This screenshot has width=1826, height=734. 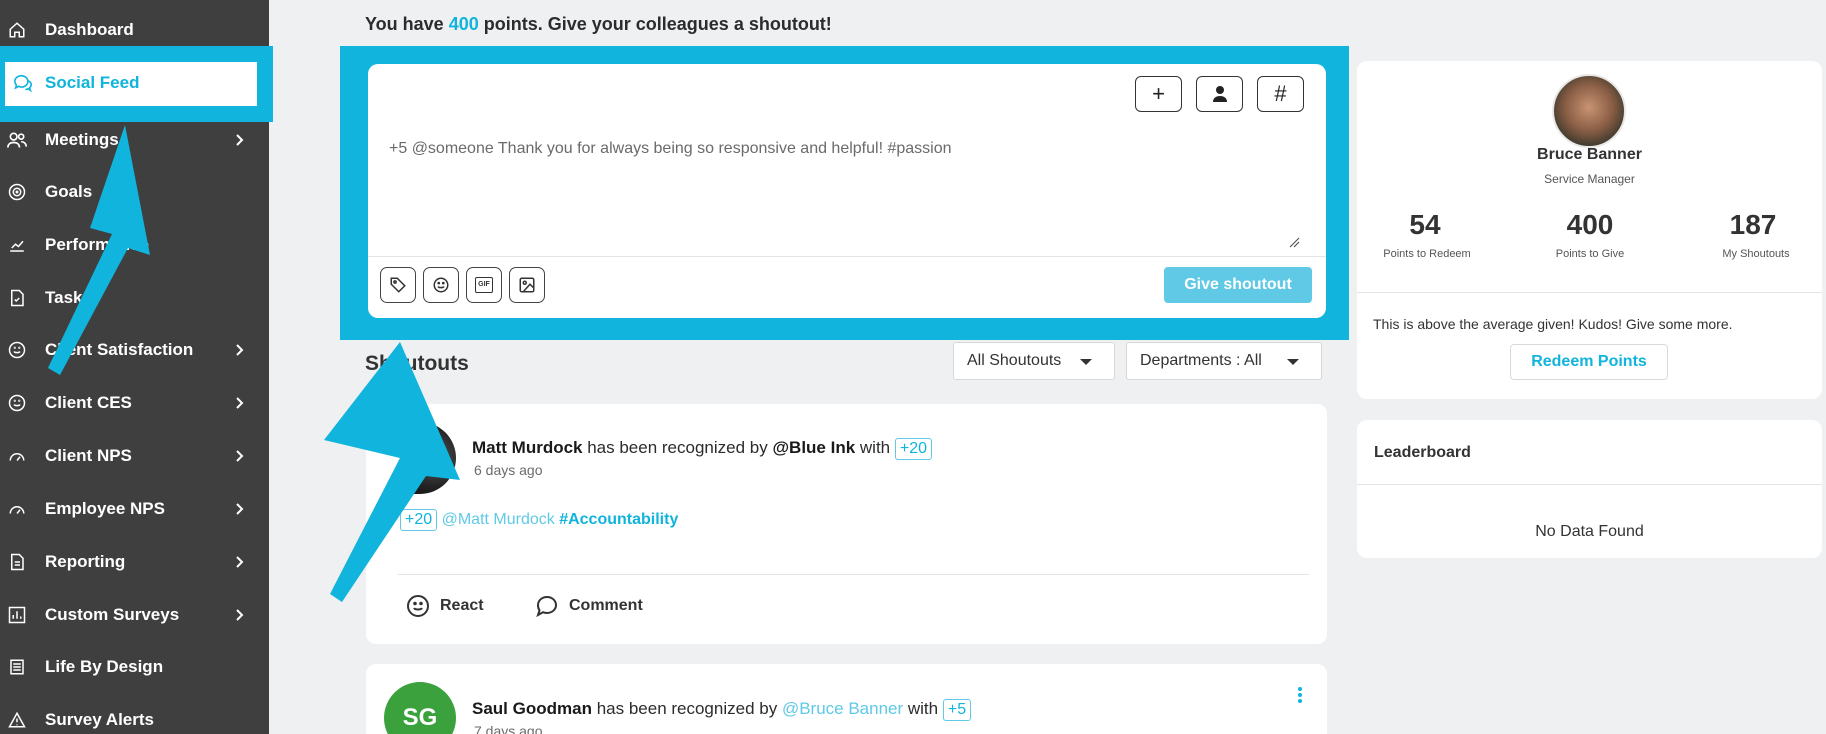 I want to click on image-button, so click(x=527, y=285).